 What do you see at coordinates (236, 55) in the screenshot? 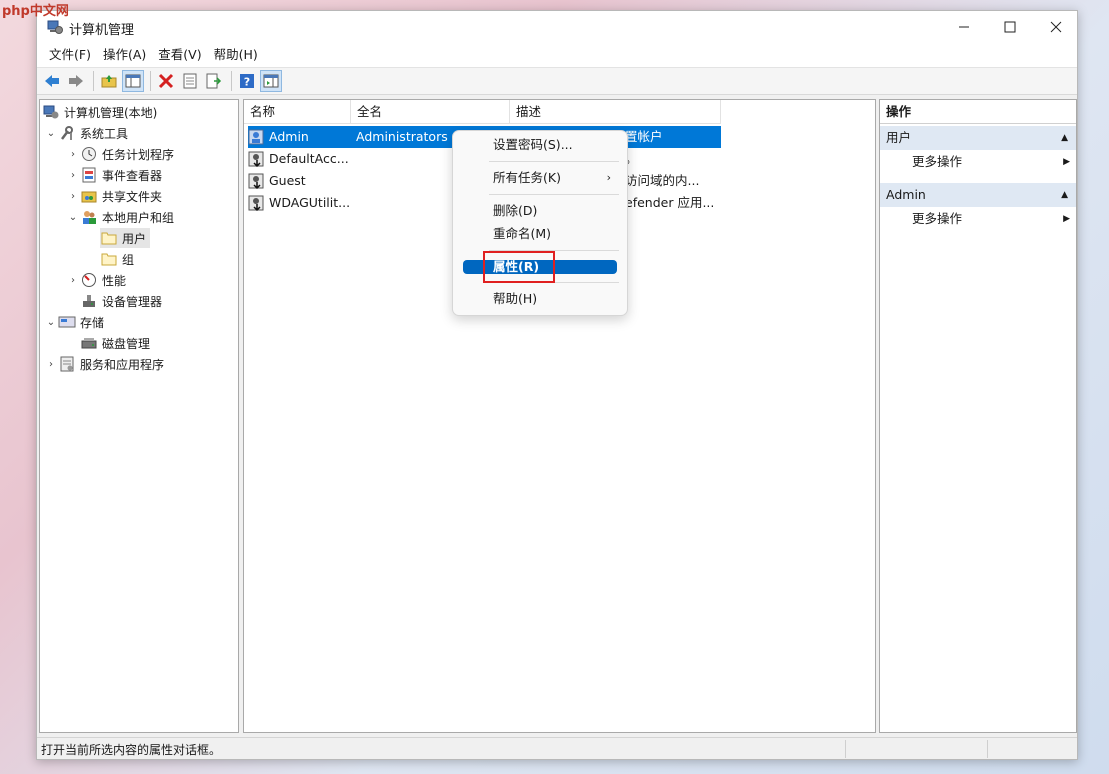
I see `menu-help: 帮助(H)` at bounding box center [236, 55].